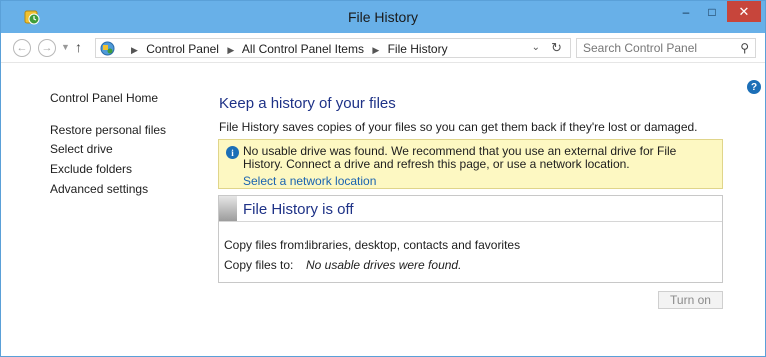 Image resolution: width=766 pixels, height=357 pixels. What do you see at coordinates (65, 47) in the screenshot?
I see `recent-locations-dropdown: ▼` at bounding box center [65, 47].